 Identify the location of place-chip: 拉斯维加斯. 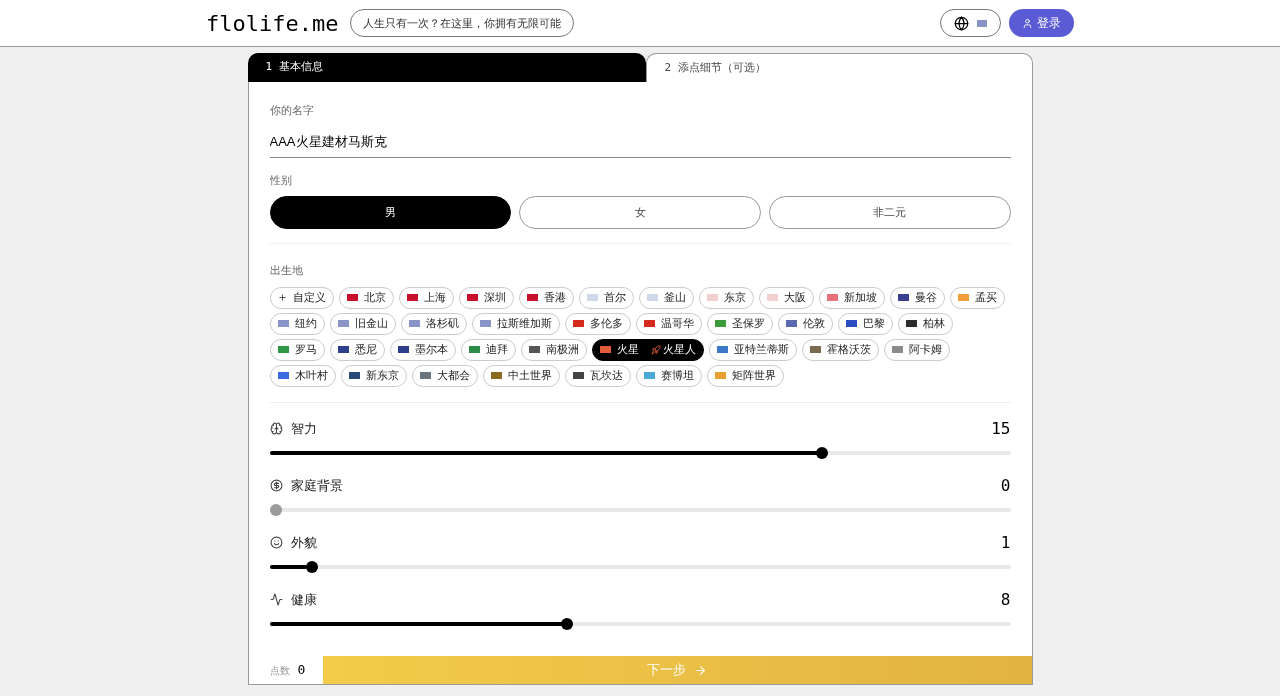
(515, 323).